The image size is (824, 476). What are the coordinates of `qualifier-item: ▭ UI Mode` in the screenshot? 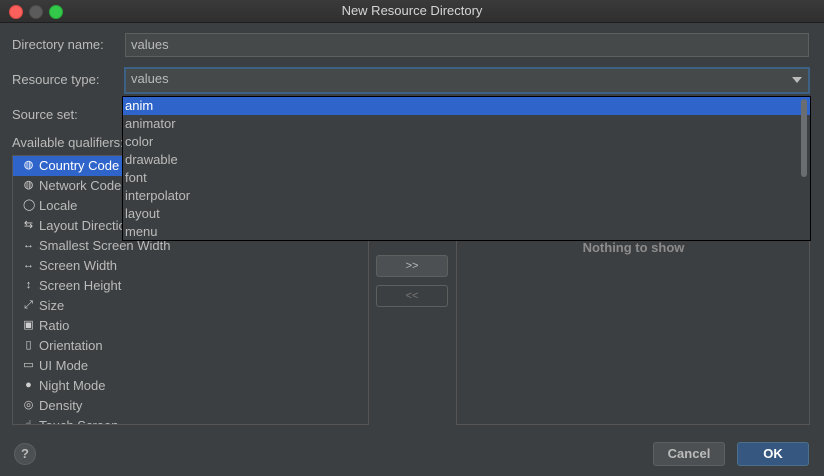 It's located at (190, 366).